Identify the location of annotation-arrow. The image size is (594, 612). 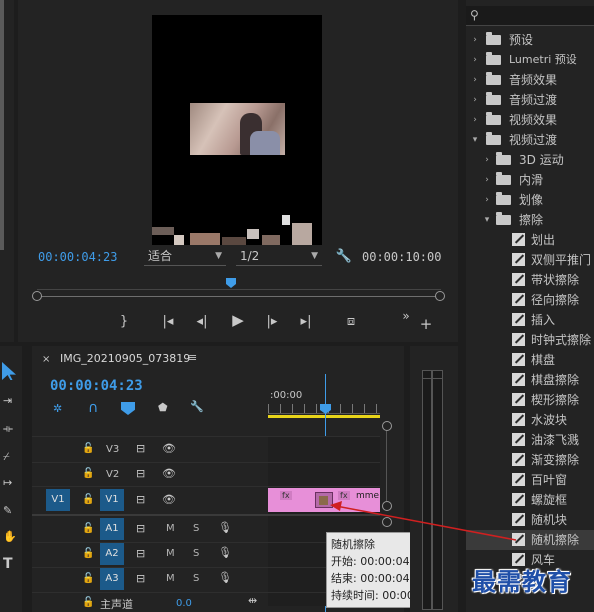
(423, 521).